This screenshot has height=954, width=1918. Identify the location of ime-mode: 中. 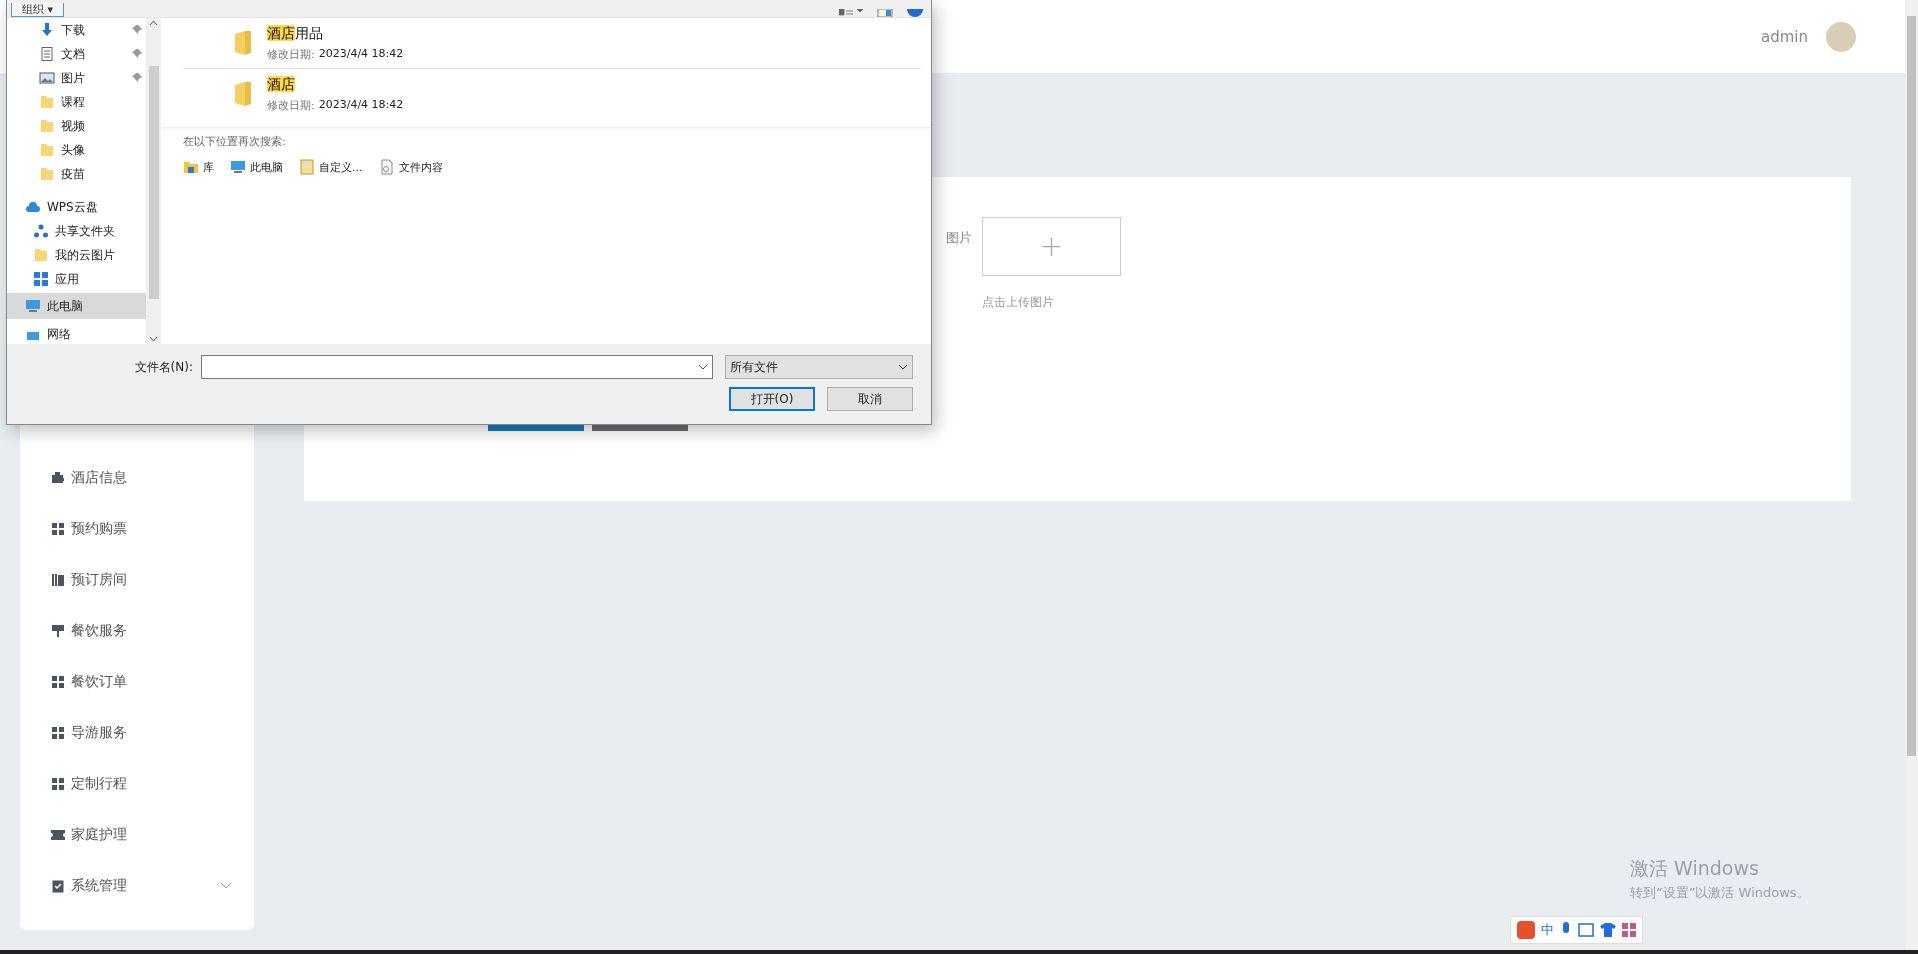
(1547, 930).